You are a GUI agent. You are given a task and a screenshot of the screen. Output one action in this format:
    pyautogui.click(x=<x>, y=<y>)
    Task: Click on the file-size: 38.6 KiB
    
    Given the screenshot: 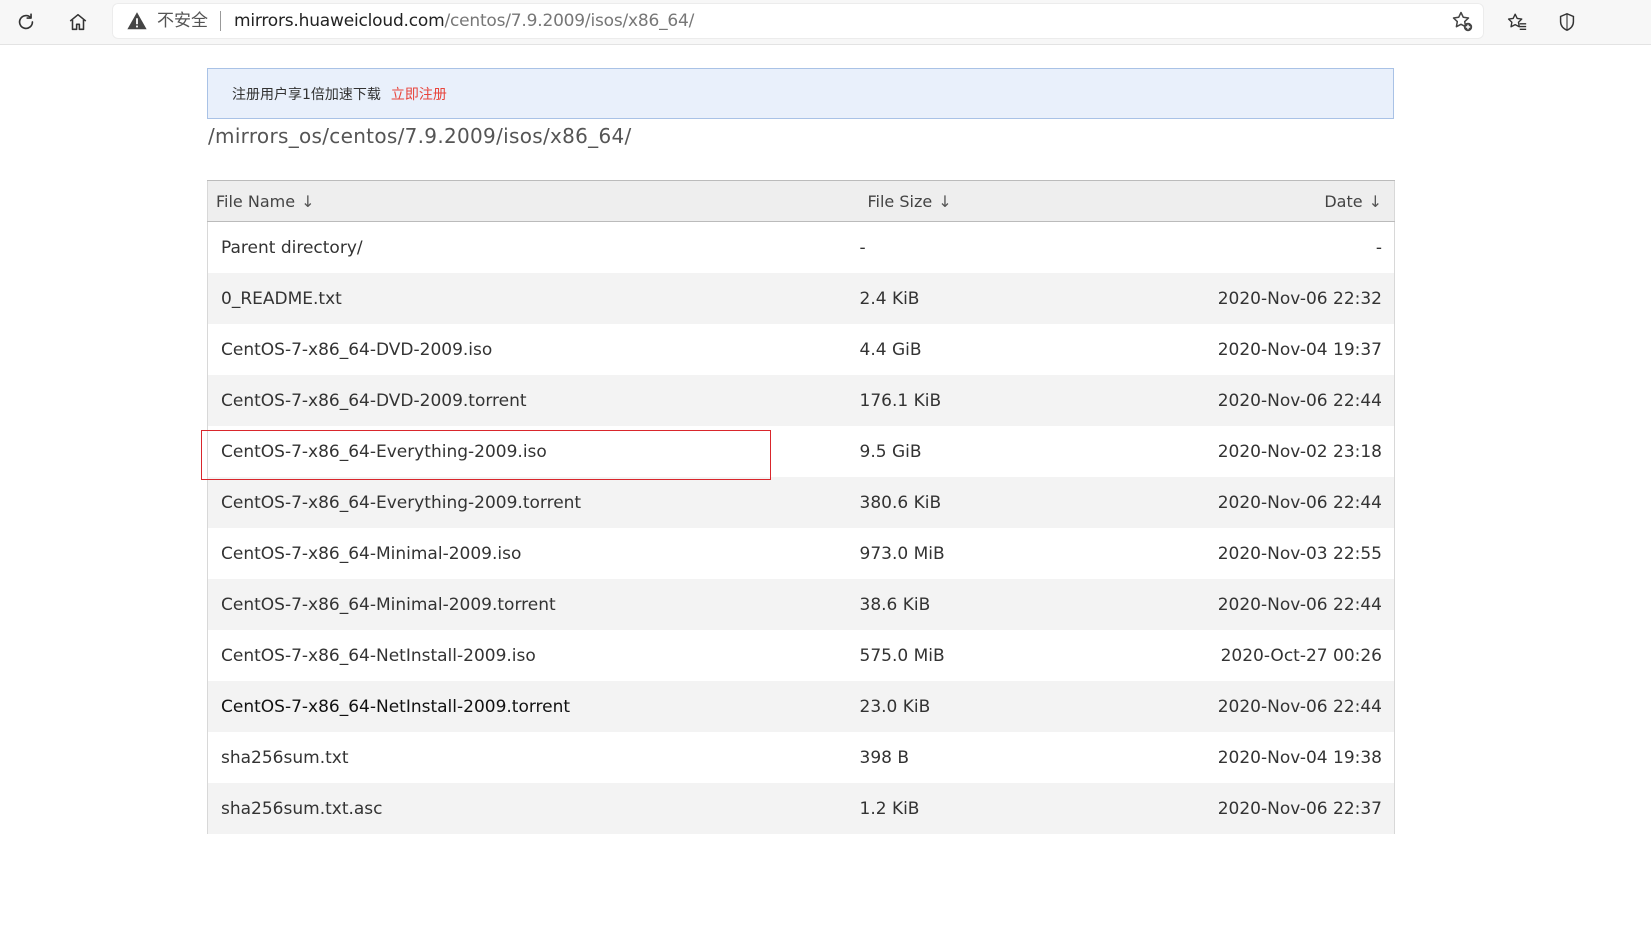 What is the action you would take?
    pyautogui.click(x=1027, y=604)
    